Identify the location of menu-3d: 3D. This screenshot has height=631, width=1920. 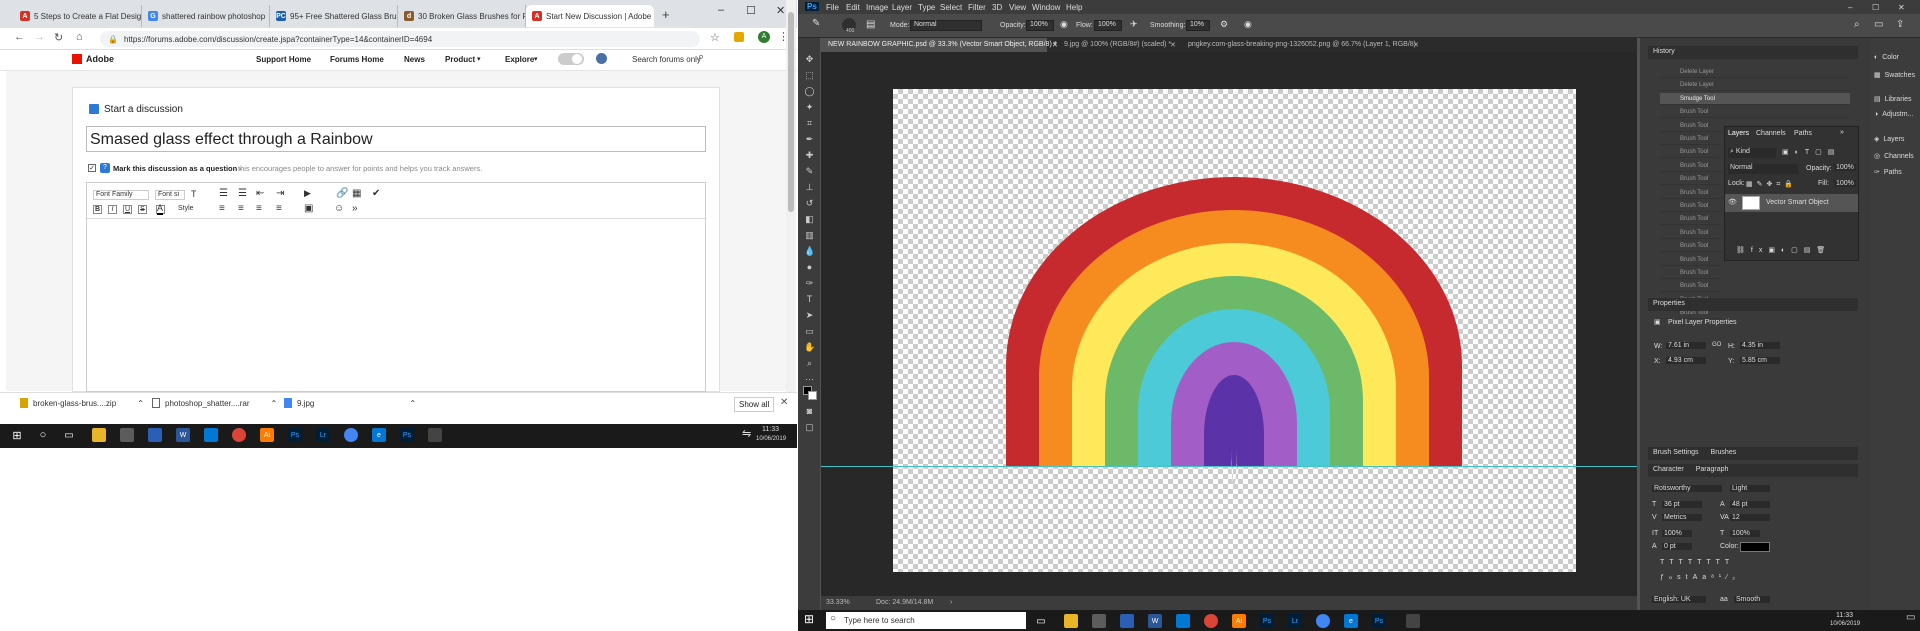
(997, 7).